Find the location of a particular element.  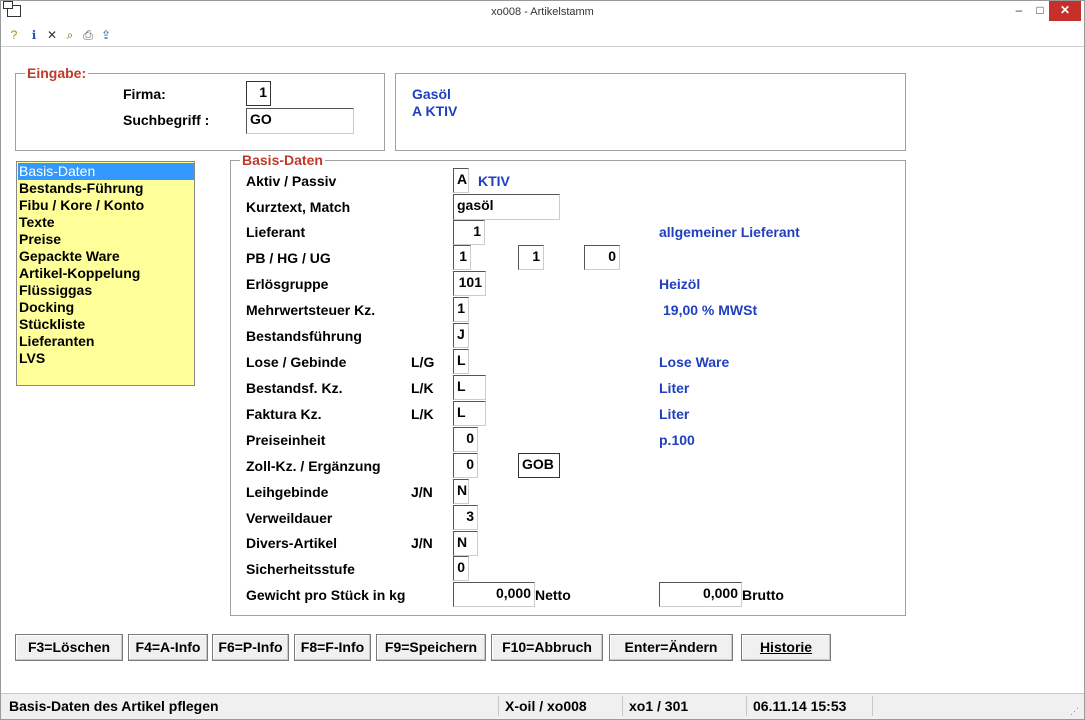

status-datetime: 06.11.14 15:53 is located at coordinates (813, 706).